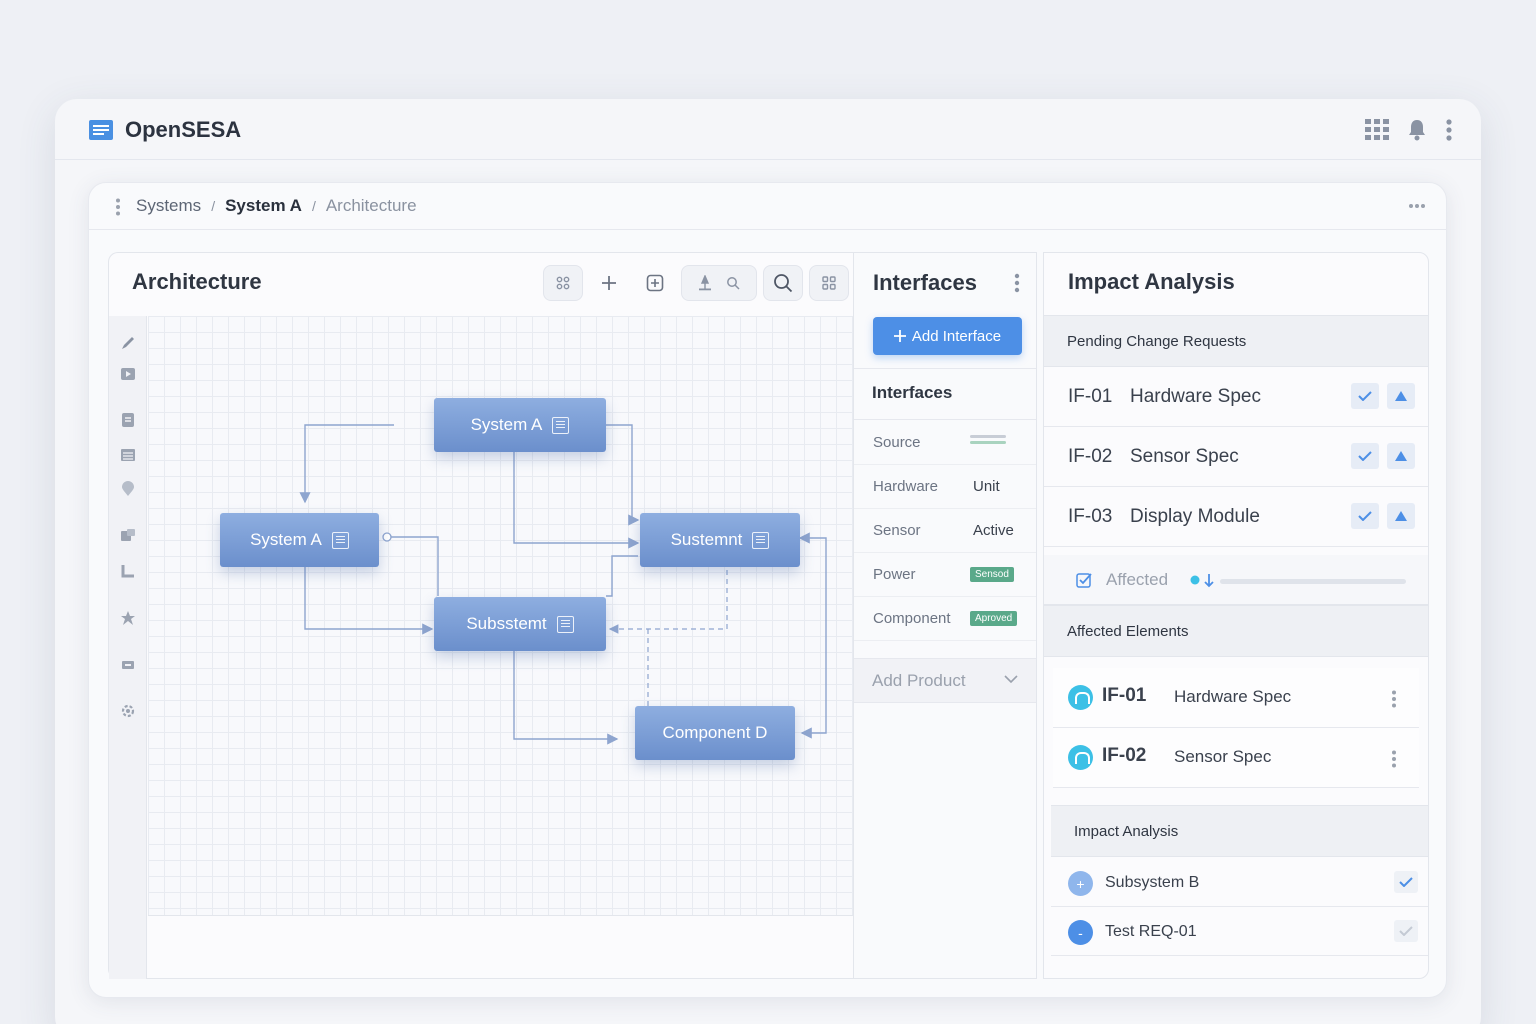 Image resolution: width=1536 pixels, height=1024 pixels. What do you see at coordinates (919, 680) in the screenshot?
I see `add-product-label: Add Product` at bounding box center [919, 680].